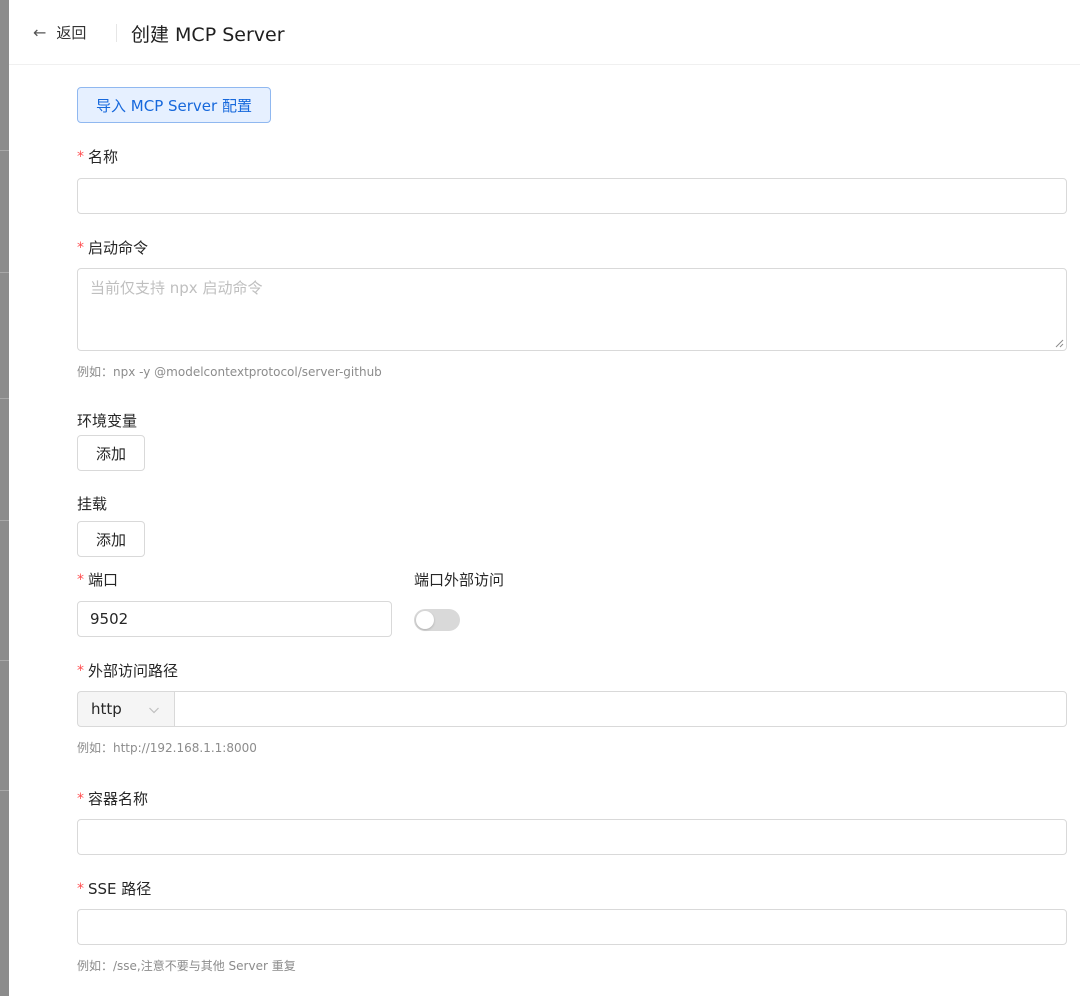 The width and height of the screenshot is (1080, 996). I want to click on container-name-input, so click(572, 837).